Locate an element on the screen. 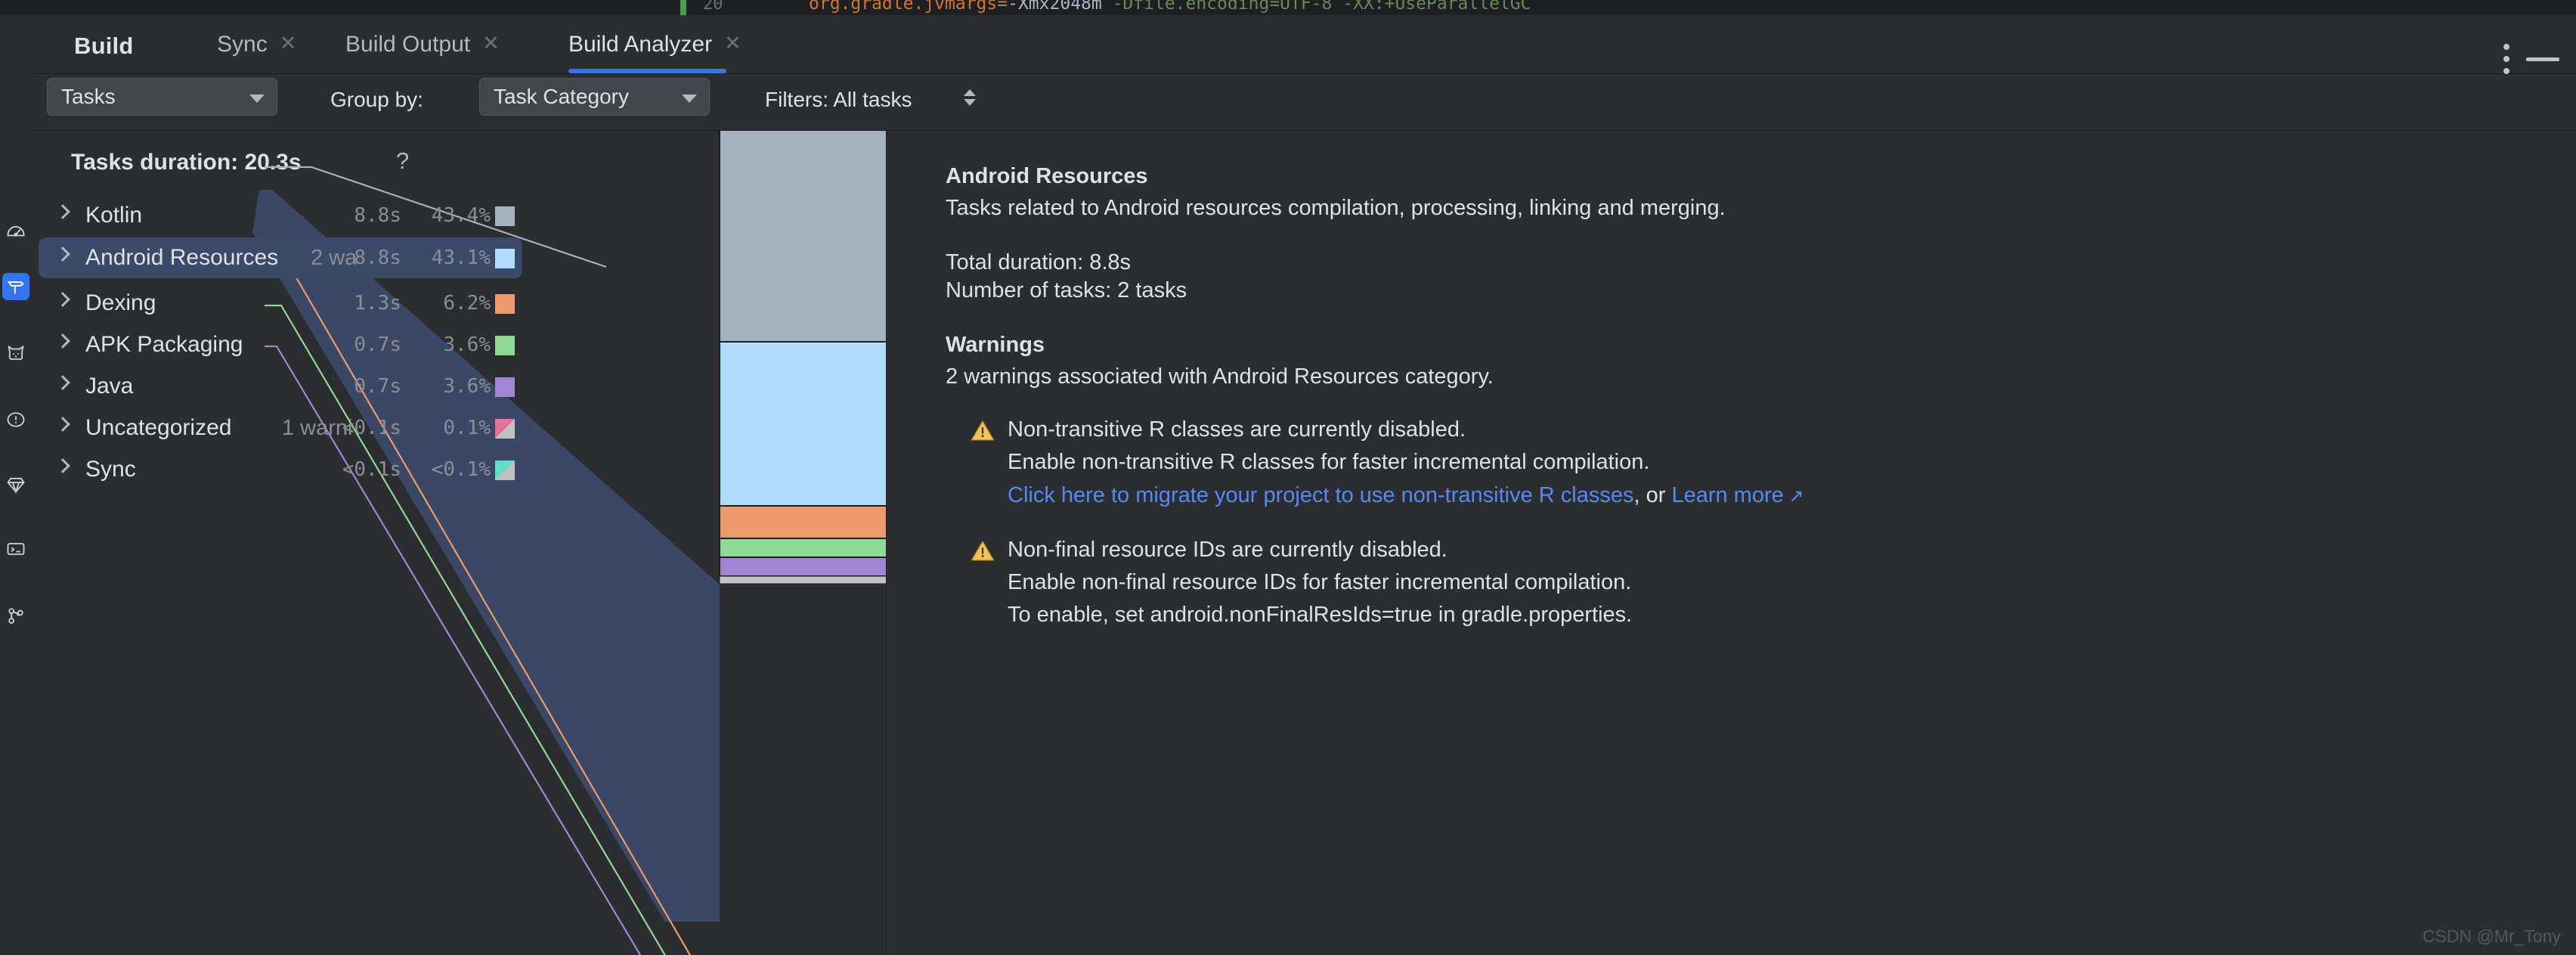 This screenshot has height=955, width=2576. row-percent: <0.1% is located at coordinates (461, 470).